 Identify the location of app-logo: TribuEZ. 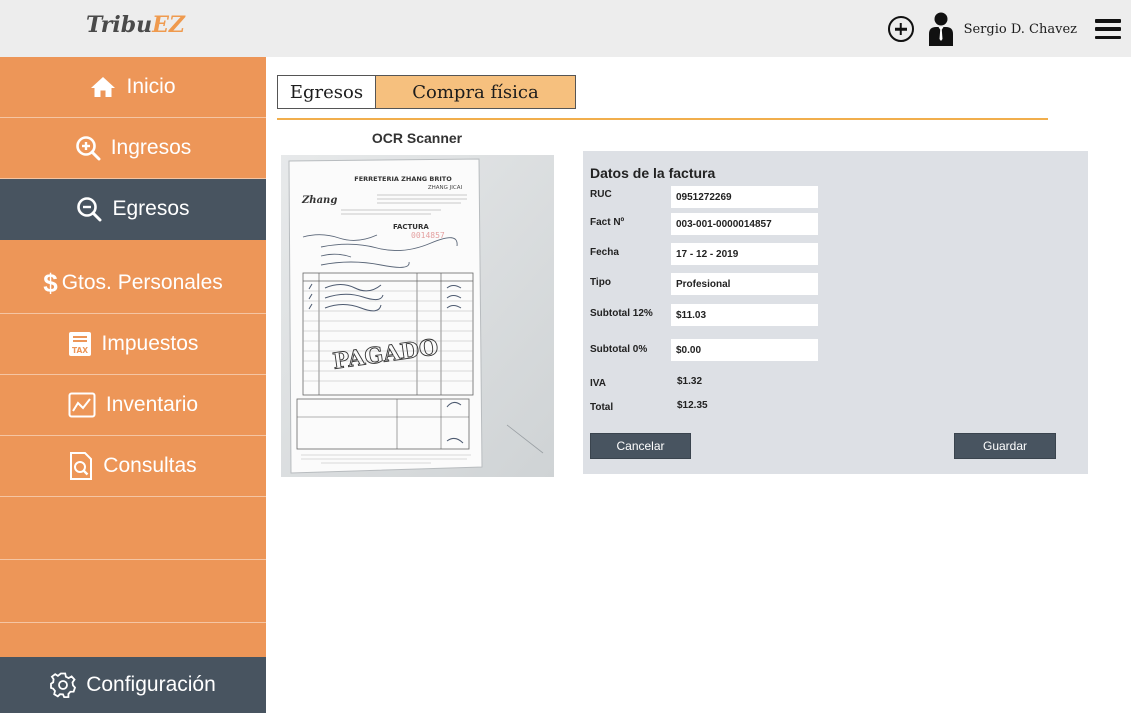
(135, 25).